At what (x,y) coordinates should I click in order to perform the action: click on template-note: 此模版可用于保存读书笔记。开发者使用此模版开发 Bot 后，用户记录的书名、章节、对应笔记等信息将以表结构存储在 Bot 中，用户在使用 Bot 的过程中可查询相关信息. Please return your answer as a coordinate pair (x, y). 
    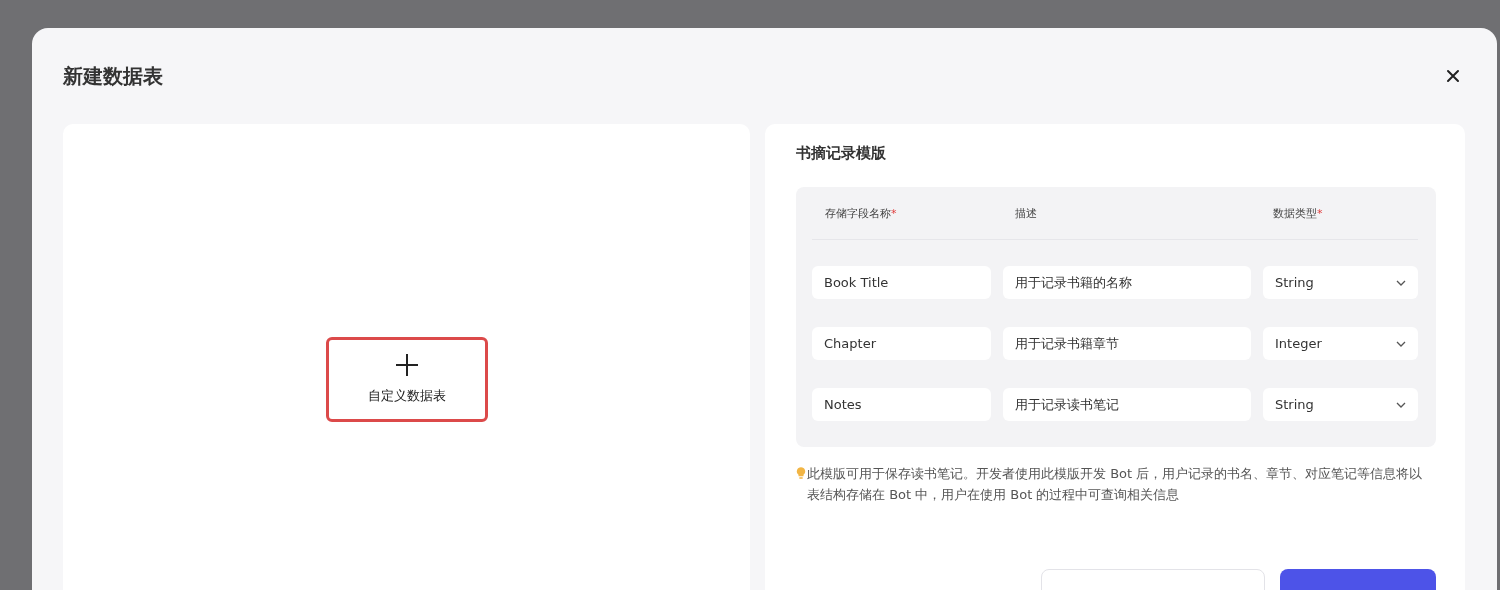
    Looking at the image, I should click on (1115, 484).